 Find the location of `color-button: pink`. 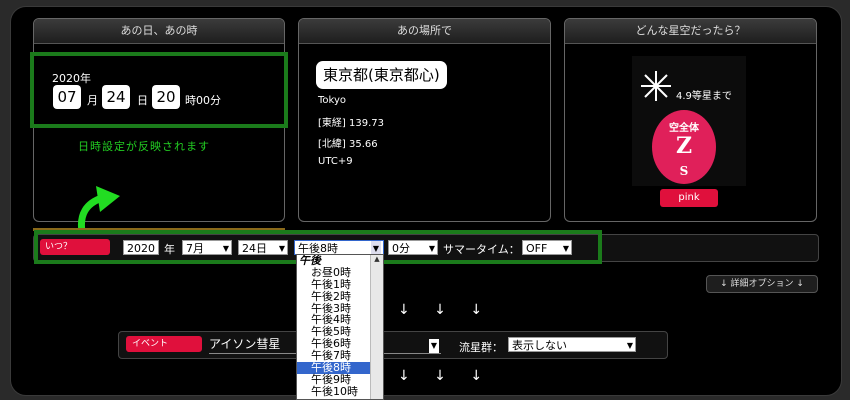

color-button: pink is located at coordinates (689, 198).